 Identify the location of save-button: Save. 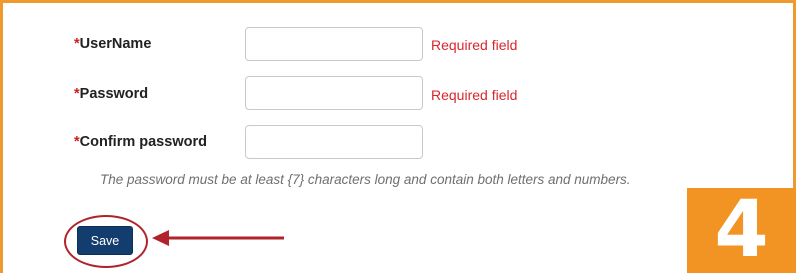
(105, 240).